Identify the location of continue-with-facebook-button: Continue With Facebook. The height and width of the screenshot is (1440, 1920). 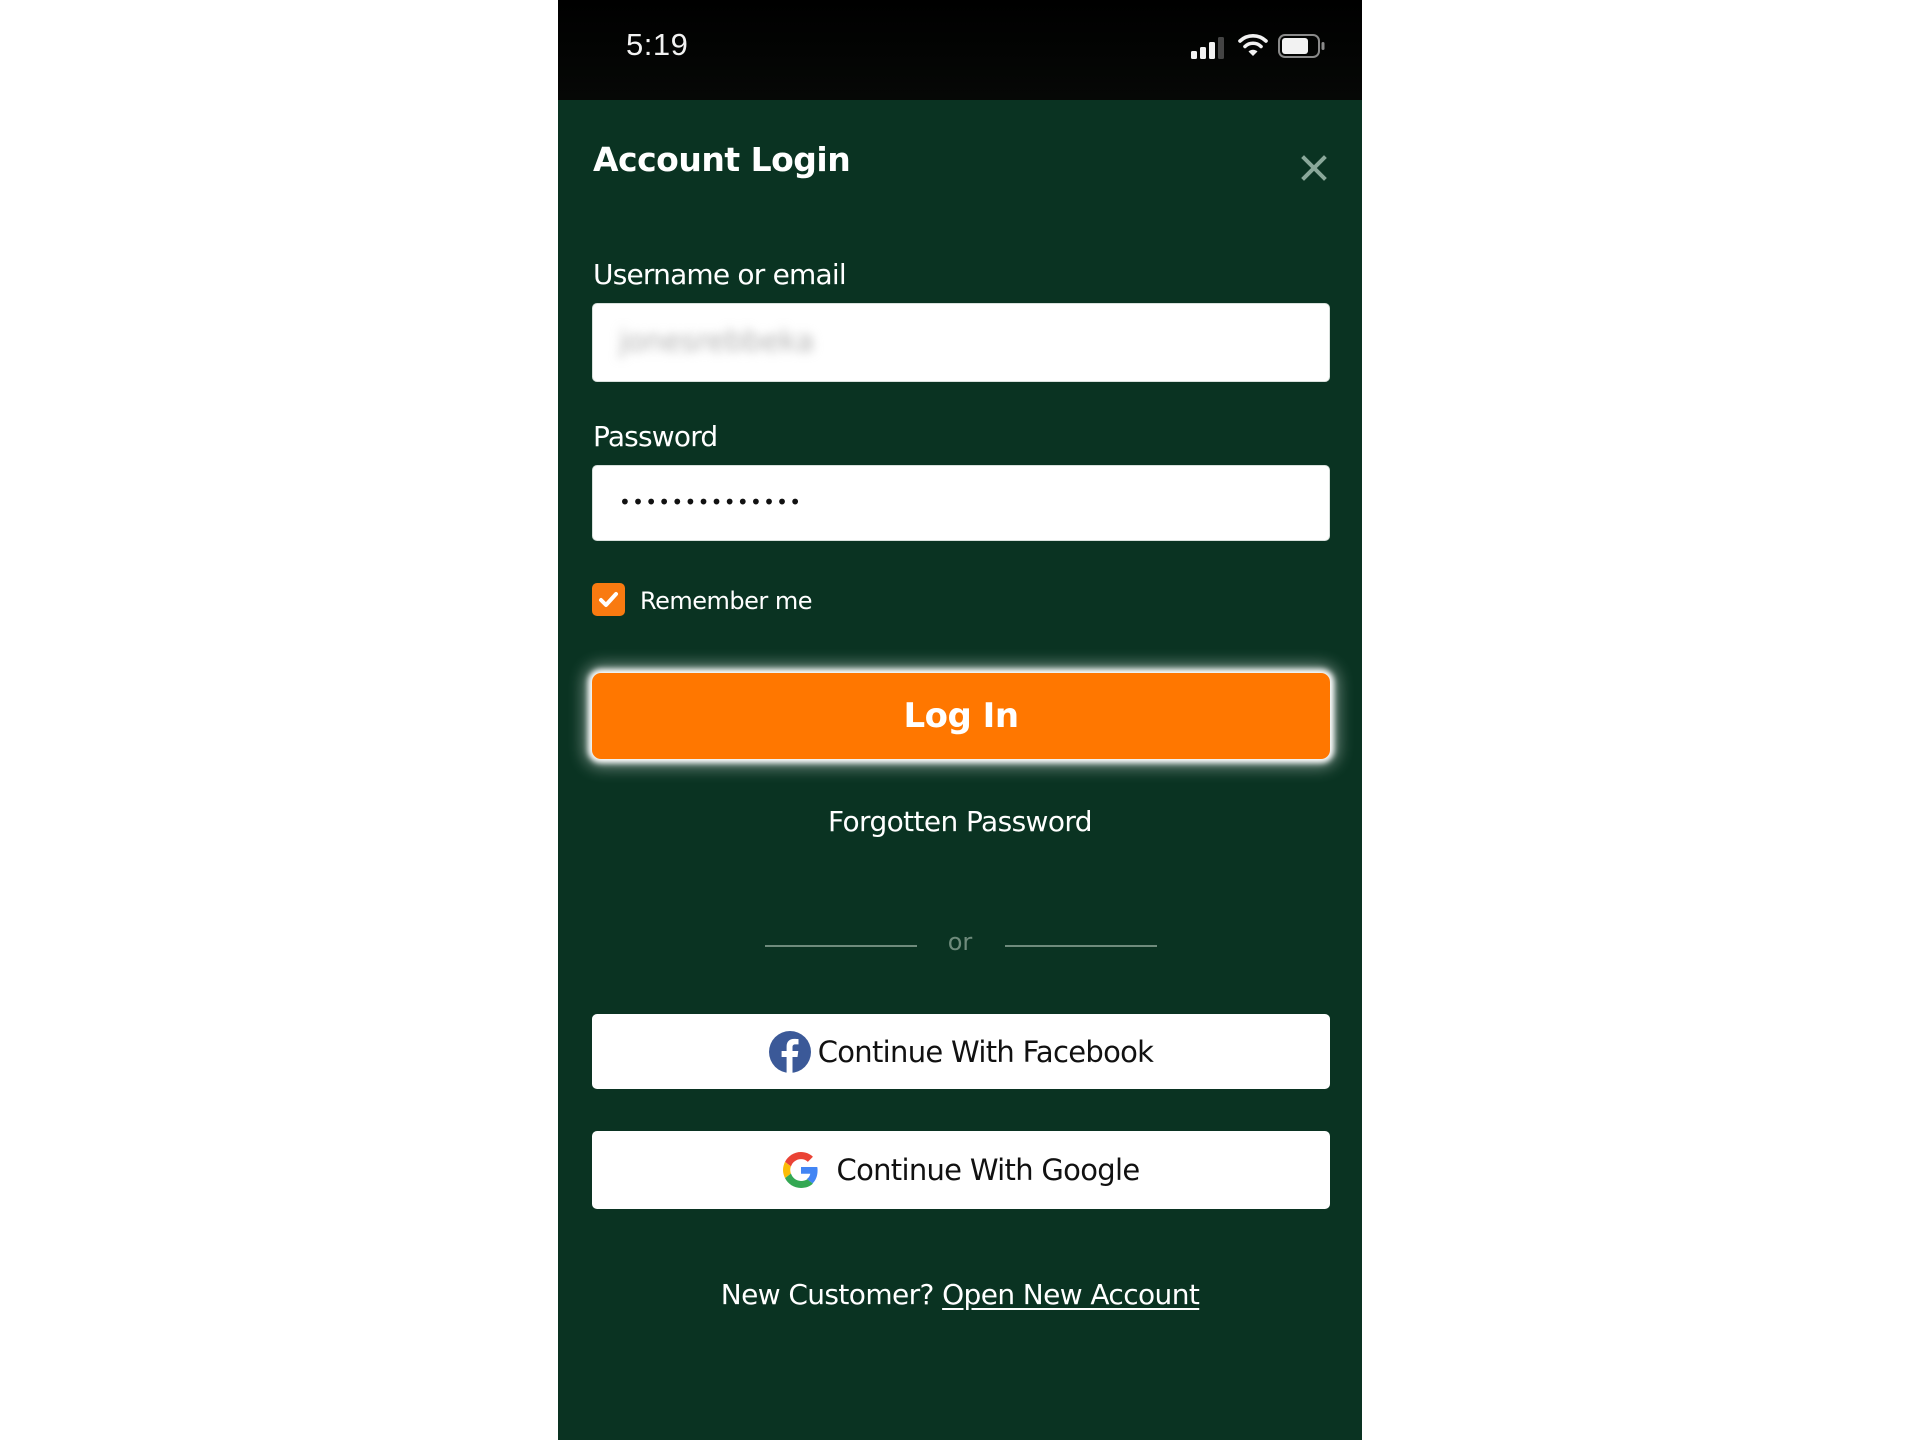
(961, 1051).